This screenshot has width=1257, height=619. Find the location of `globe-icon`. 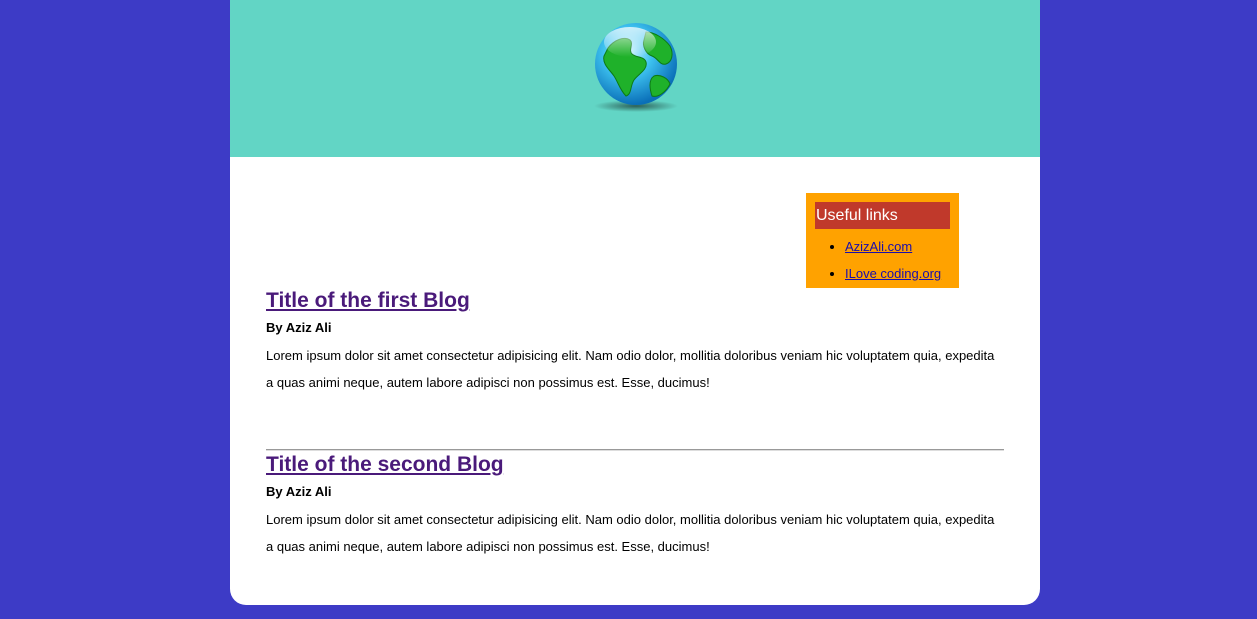

globe-icon is located at coordinates (636, 66).